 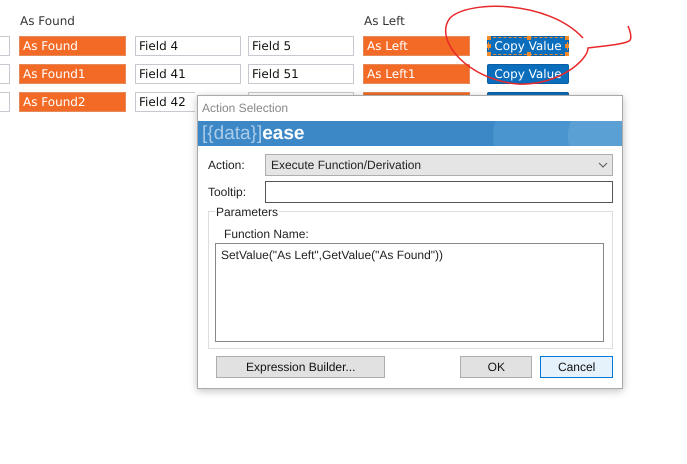 I want to click on chevron-down-icon, so click(x=603, y=165).